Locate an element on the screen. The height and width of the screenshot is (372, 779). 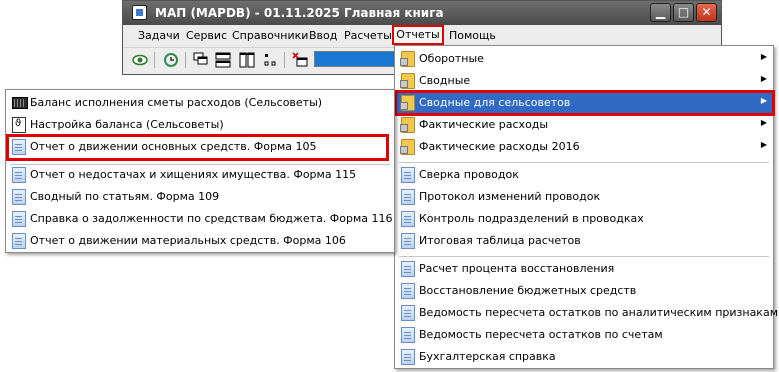
menu-item-restore-percent: Расчет процента восстановления is located at coordinates (584, 269).